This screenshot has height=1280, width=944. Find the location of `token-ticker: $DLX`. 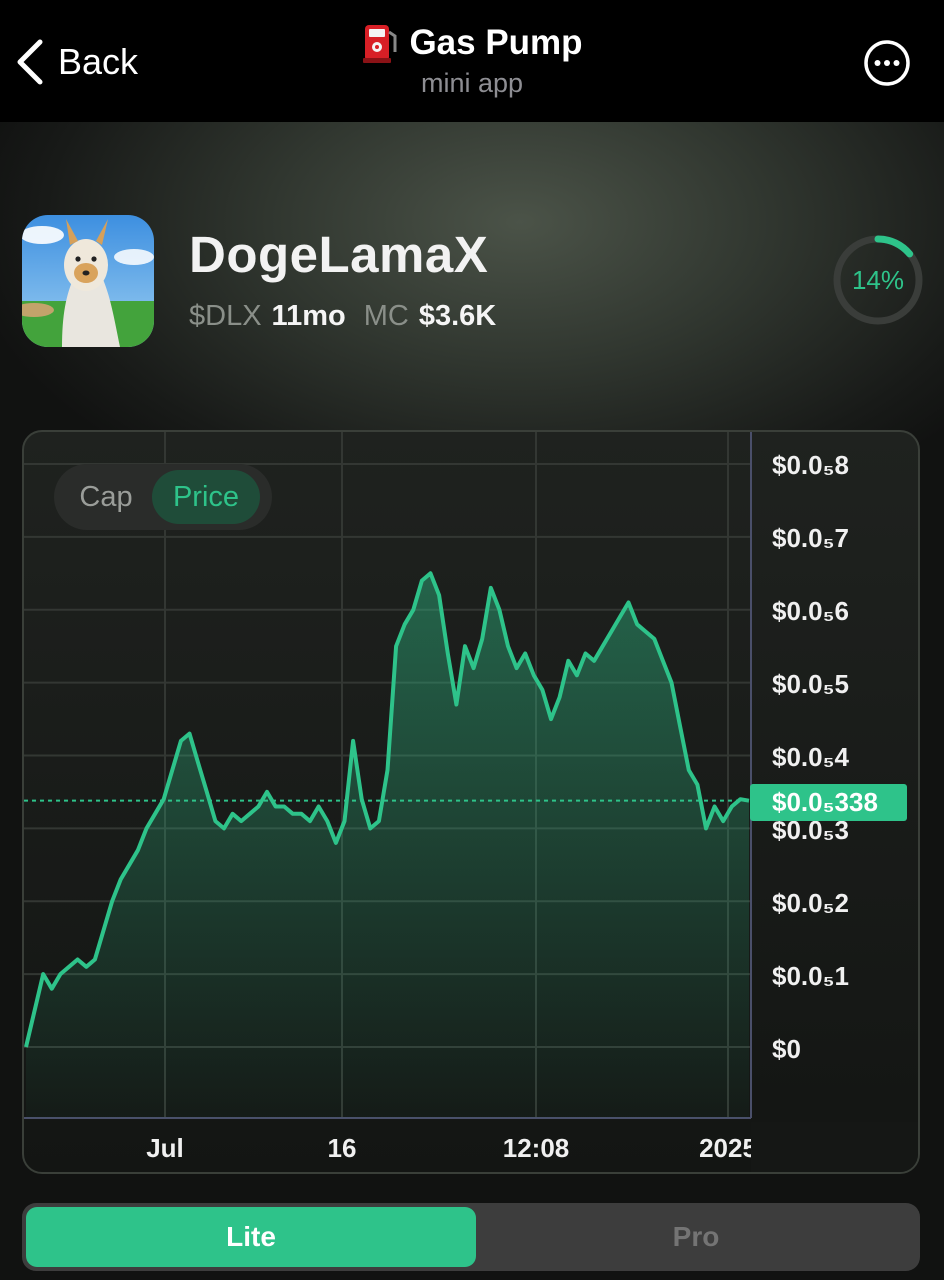

token-ticker: $DLX is located at coordinates (225, 316).